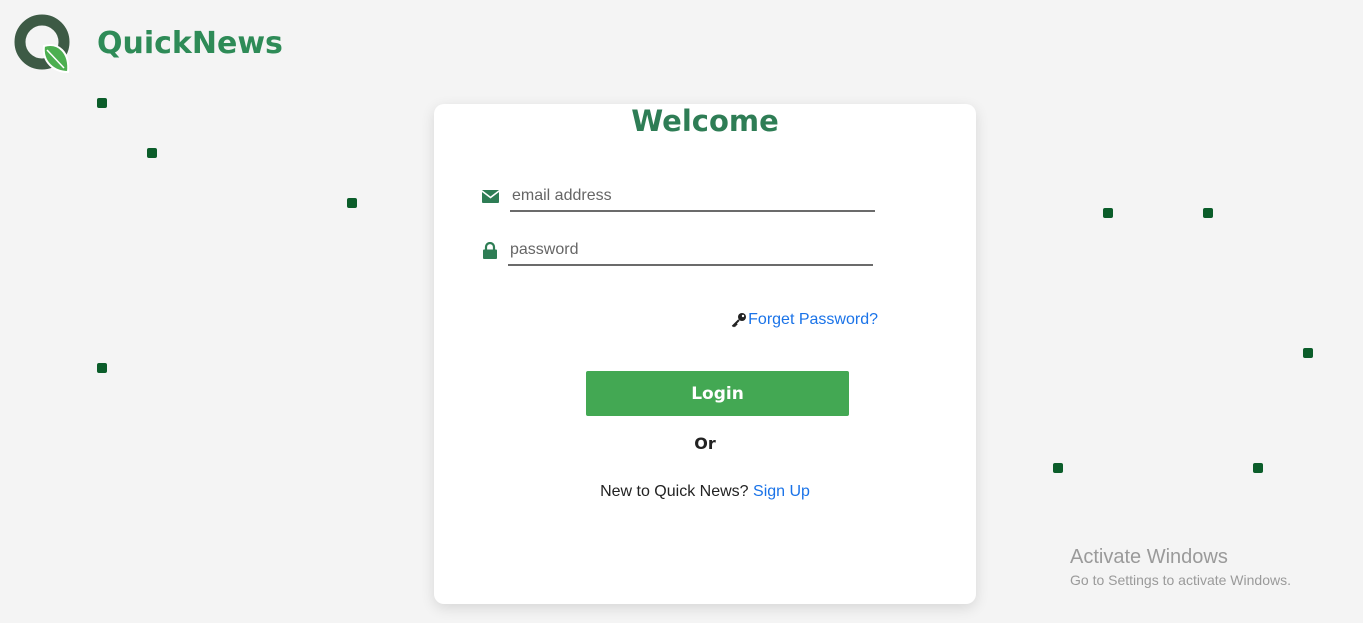 The height and width of the screenshot is (623, 1363). What do you see at coordinates (739, 320) in the screenshot?
I see `key-icon` at bounding box center [739, 320].